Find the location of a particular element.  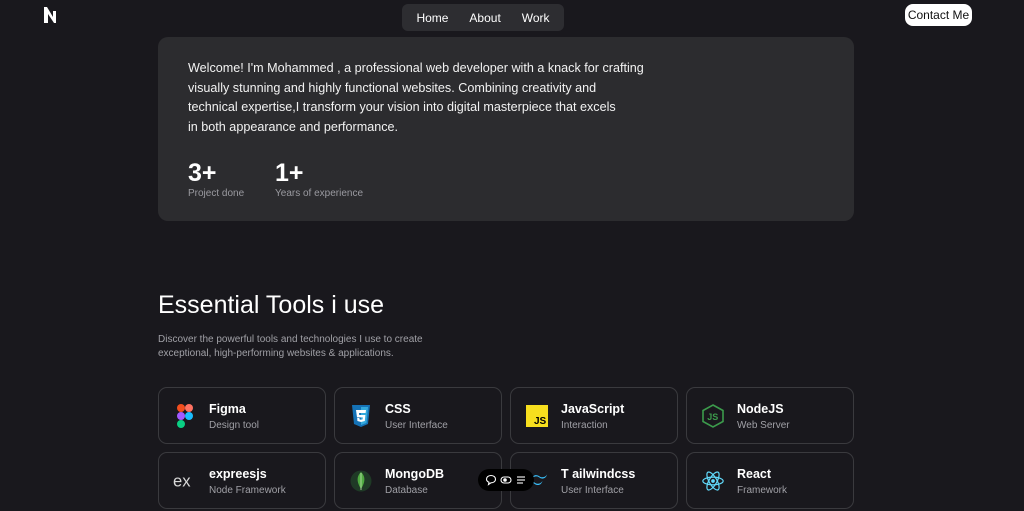

tool-name: T ailwindcss is located at coordinates (598, 474).